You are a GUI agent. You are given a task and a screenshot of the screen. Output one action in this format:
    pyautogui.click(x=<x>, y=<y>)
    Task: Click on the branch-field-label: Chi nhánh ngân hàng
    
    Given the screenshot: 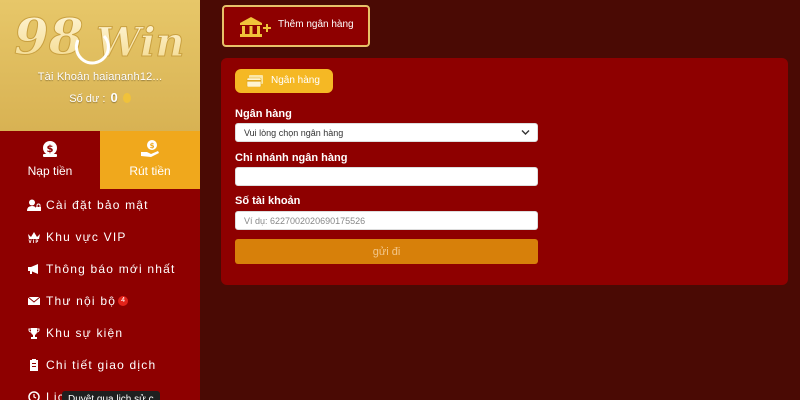 What is the action you would take?
    pyautogui.click(x=291, y=158)
    